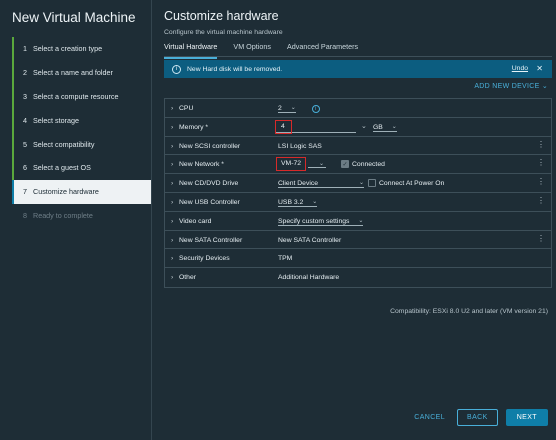 The height and width of the screenshot is (440, 556). Describe the element at coordinates (25, 73) in the screenshot. I see `step-number: 2` at that location.